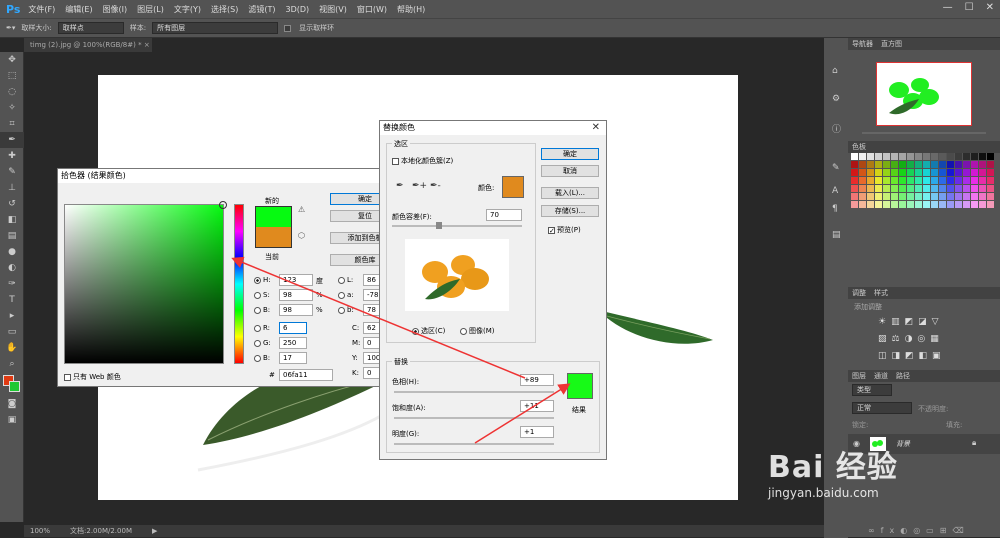  What do you see at coordinates (881, 376) in the screenshot?
I see `tab-channels: 通道` at bounding box center [881, 376].